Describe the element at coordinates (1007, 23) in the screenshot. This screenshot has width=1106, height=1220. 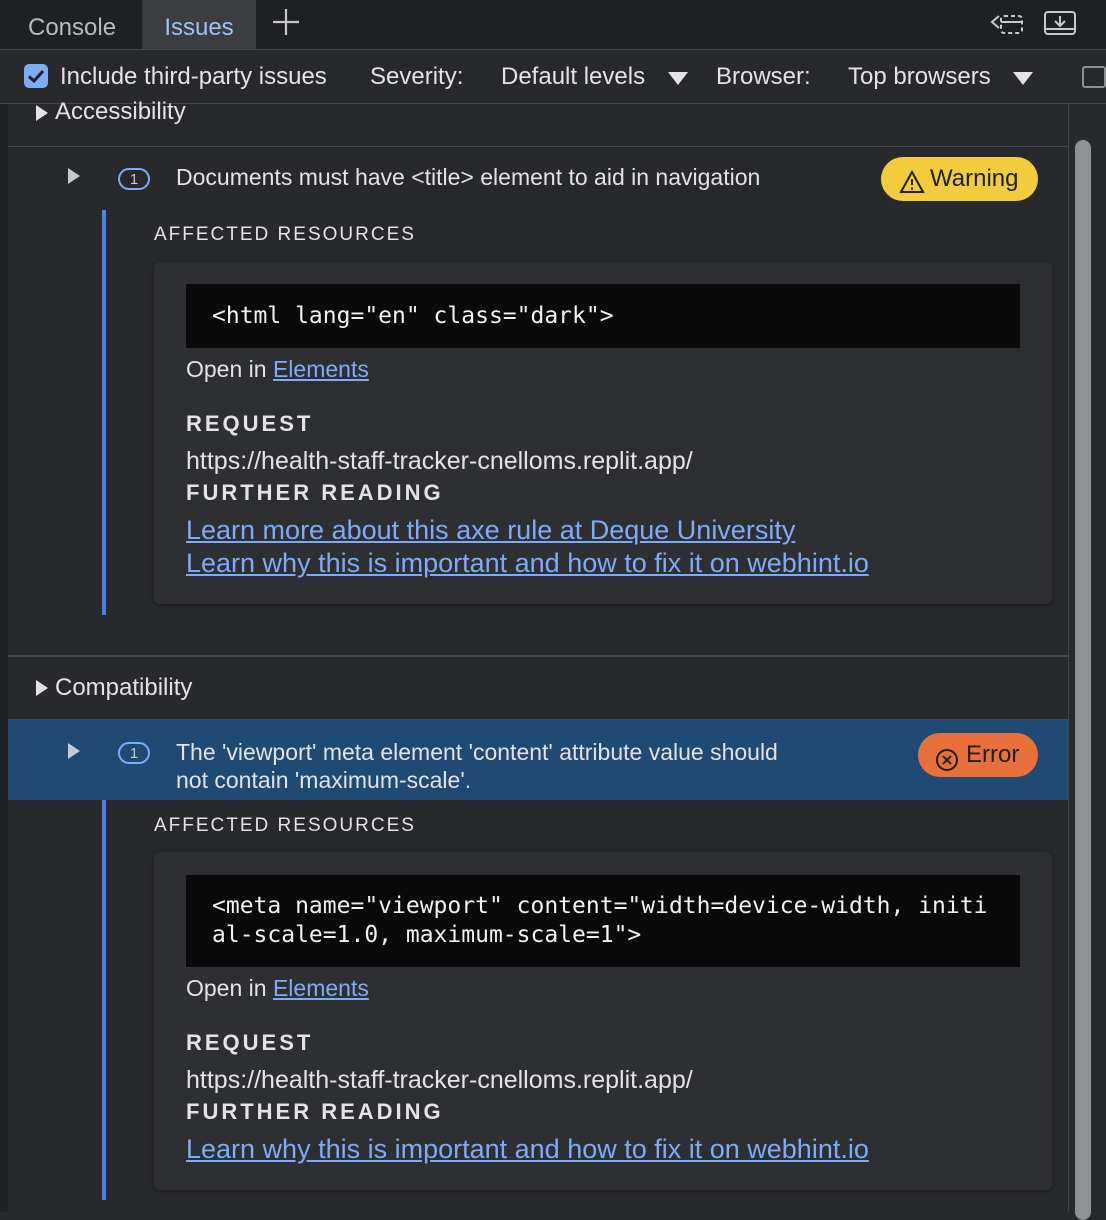
I see `dock-side-icon` at that location.